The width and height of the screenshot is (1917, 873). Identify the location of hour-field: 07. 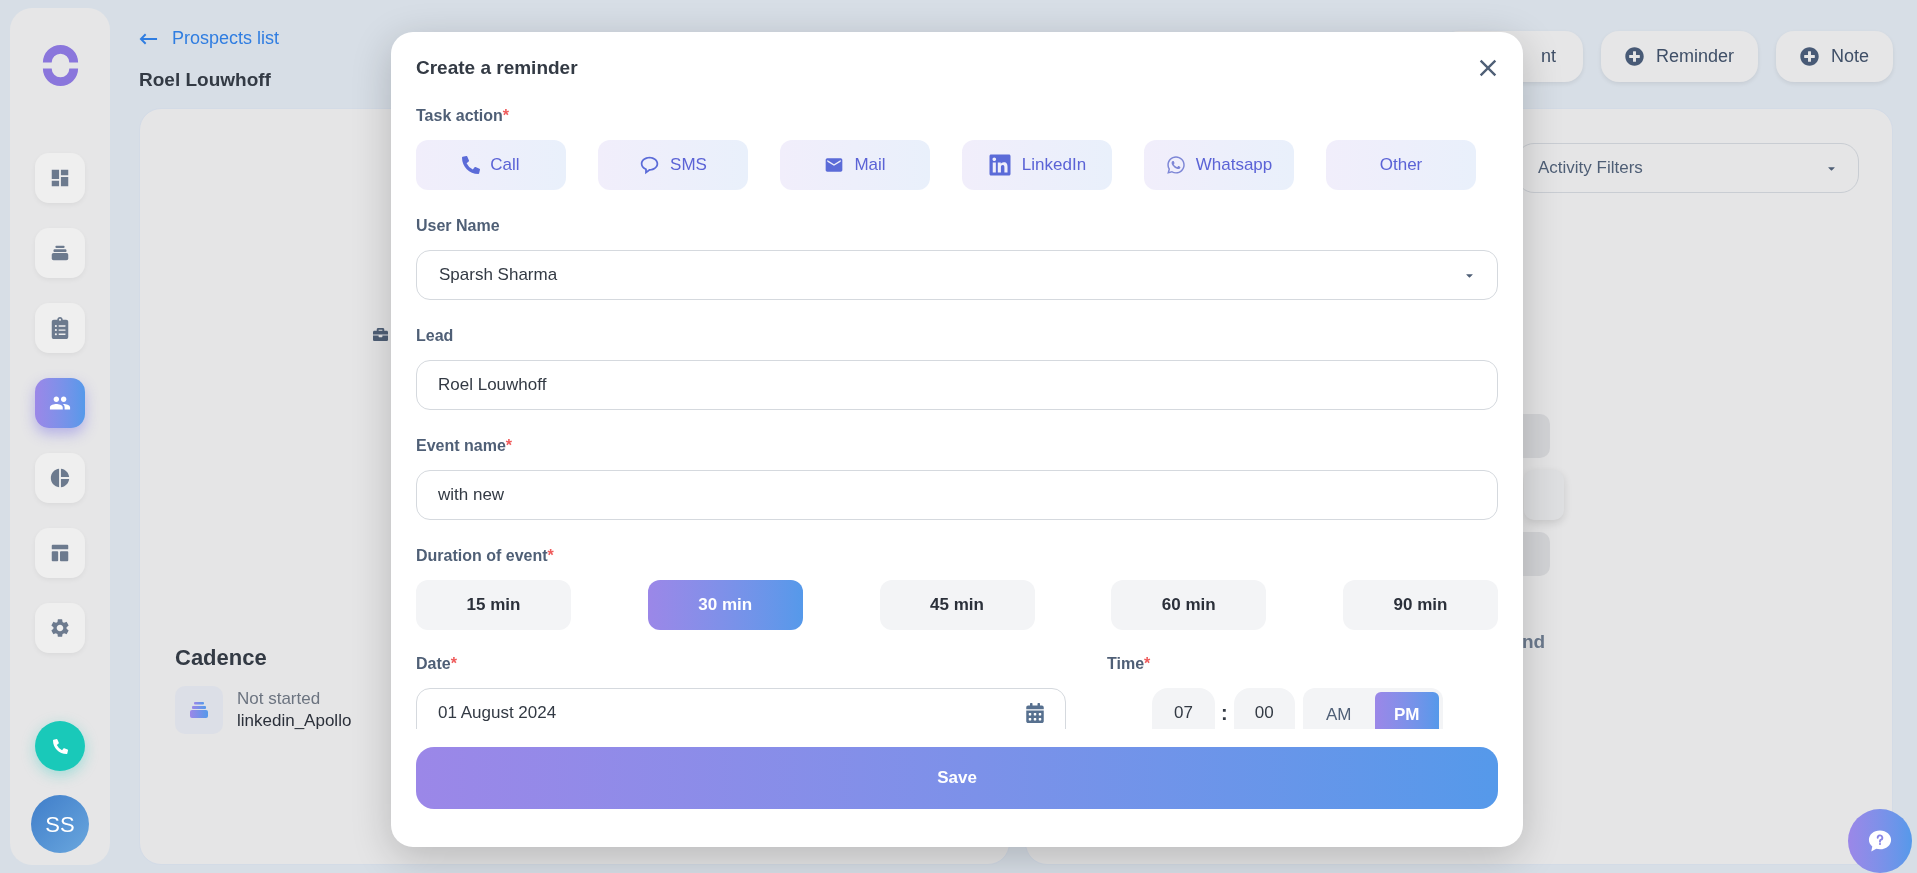
(1183, 708).